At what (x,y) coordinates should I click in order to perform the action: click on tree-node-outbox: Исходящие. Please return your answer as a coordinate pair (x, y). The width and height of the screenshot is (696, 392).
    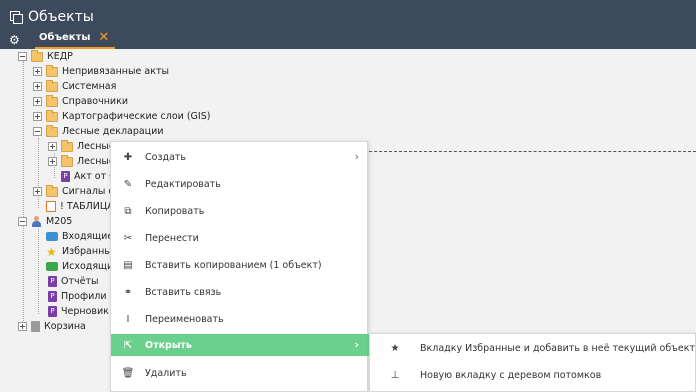
    Looking at the image, I should click on (82, 266).